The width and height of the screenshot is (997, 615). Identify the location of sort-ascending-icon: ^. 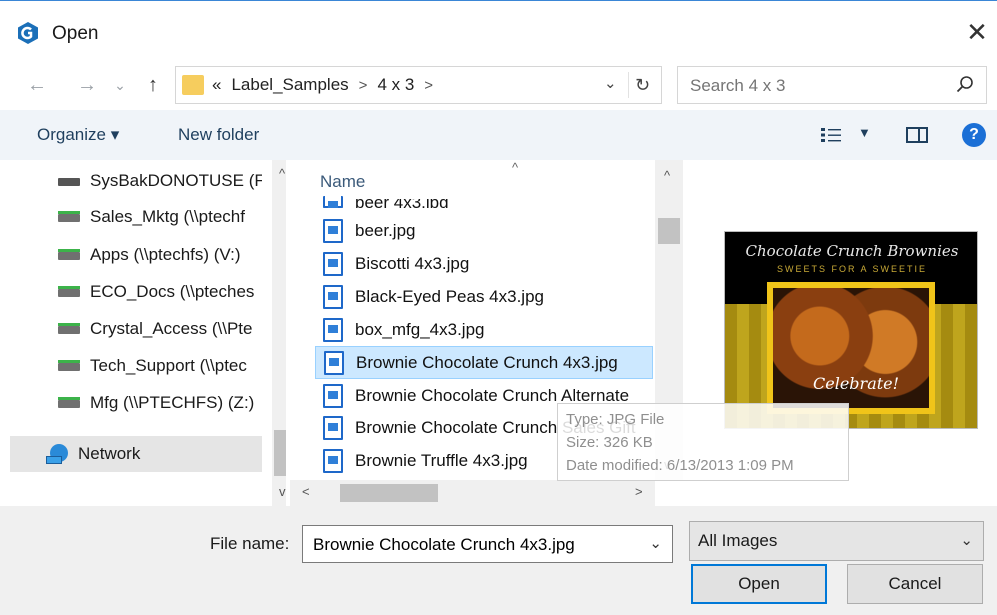
(515, 167).